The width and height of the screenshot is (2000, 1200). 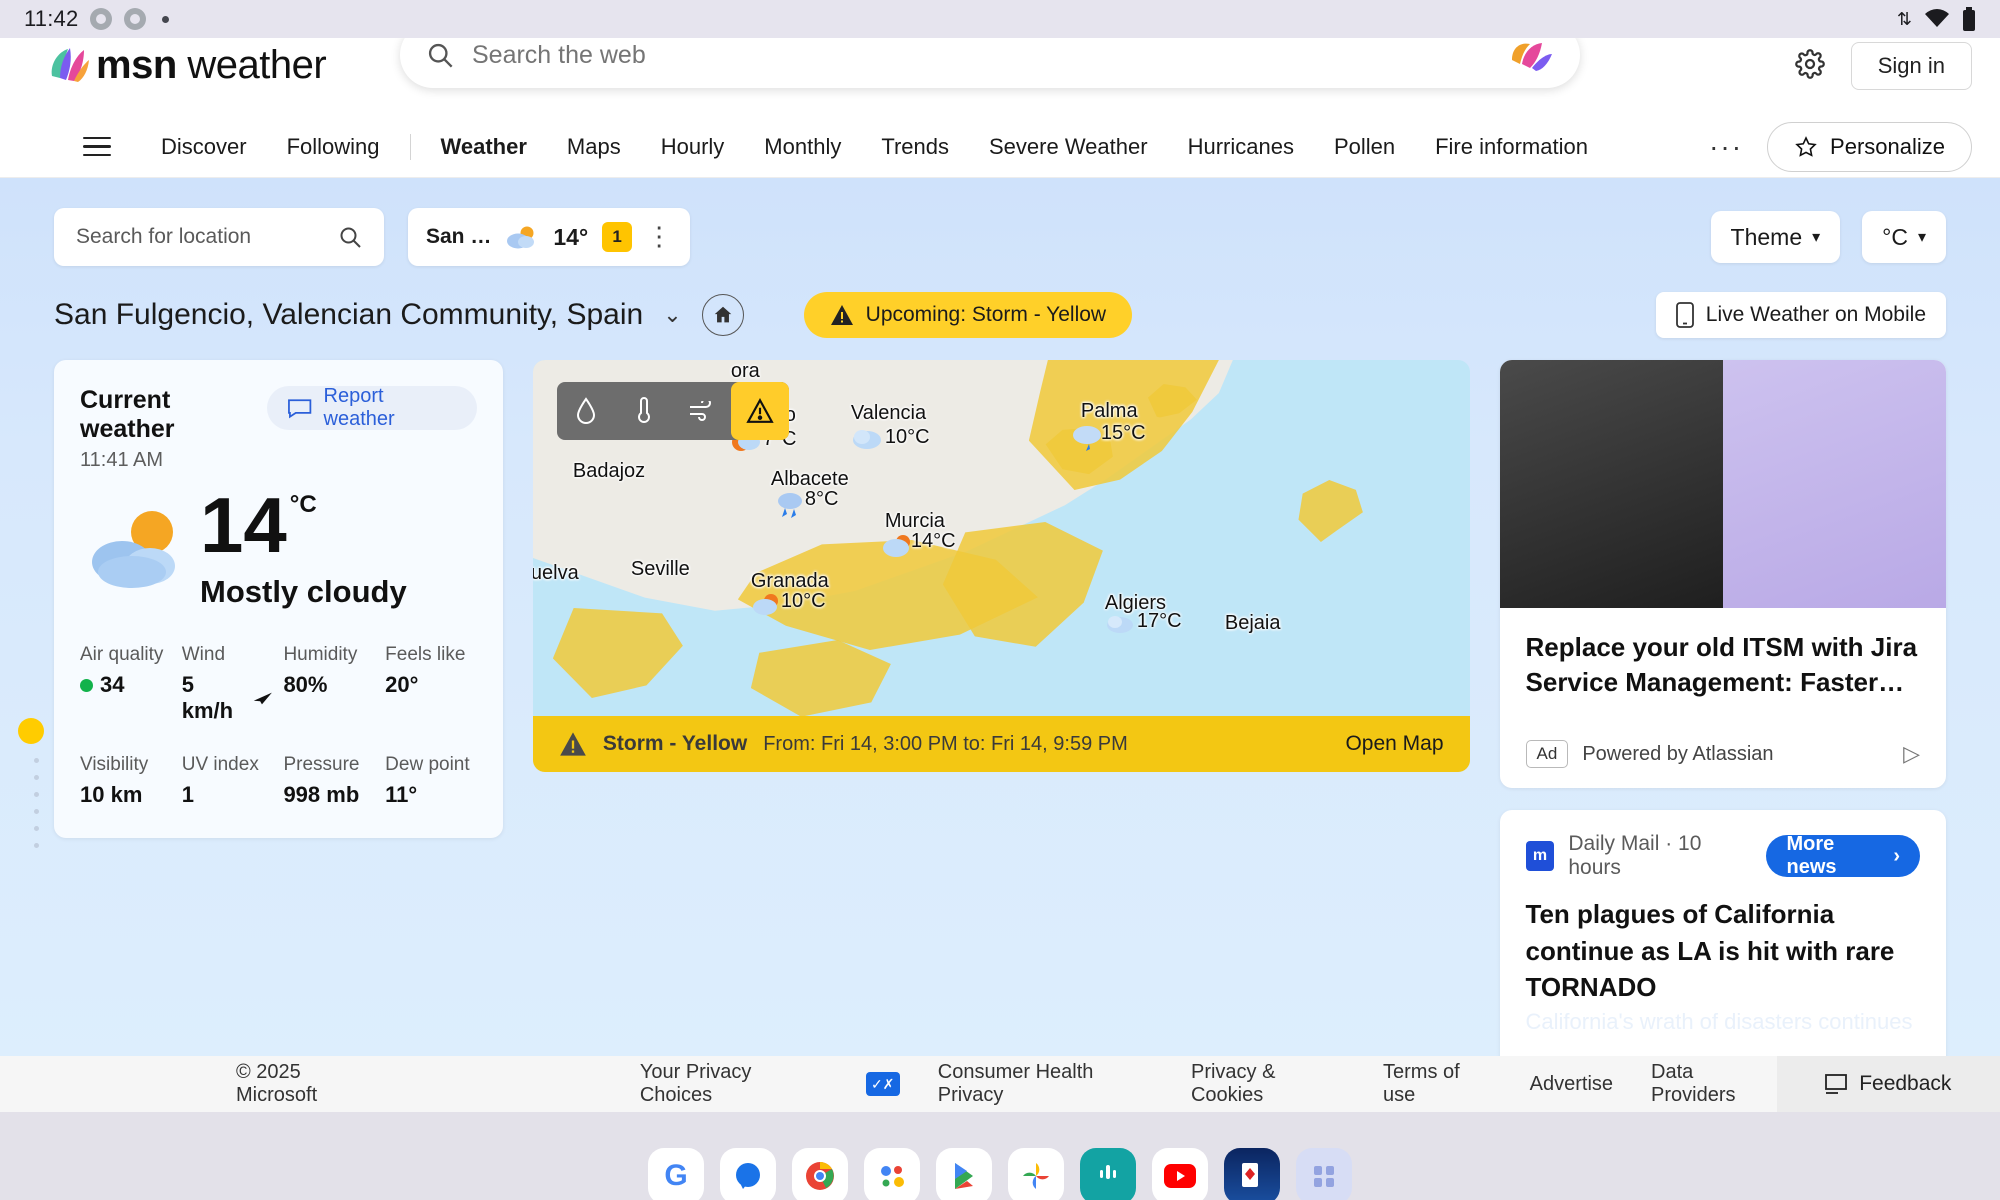 I want to click on nav-item-fire-information: Fire information, so click(x=1511, y=147).